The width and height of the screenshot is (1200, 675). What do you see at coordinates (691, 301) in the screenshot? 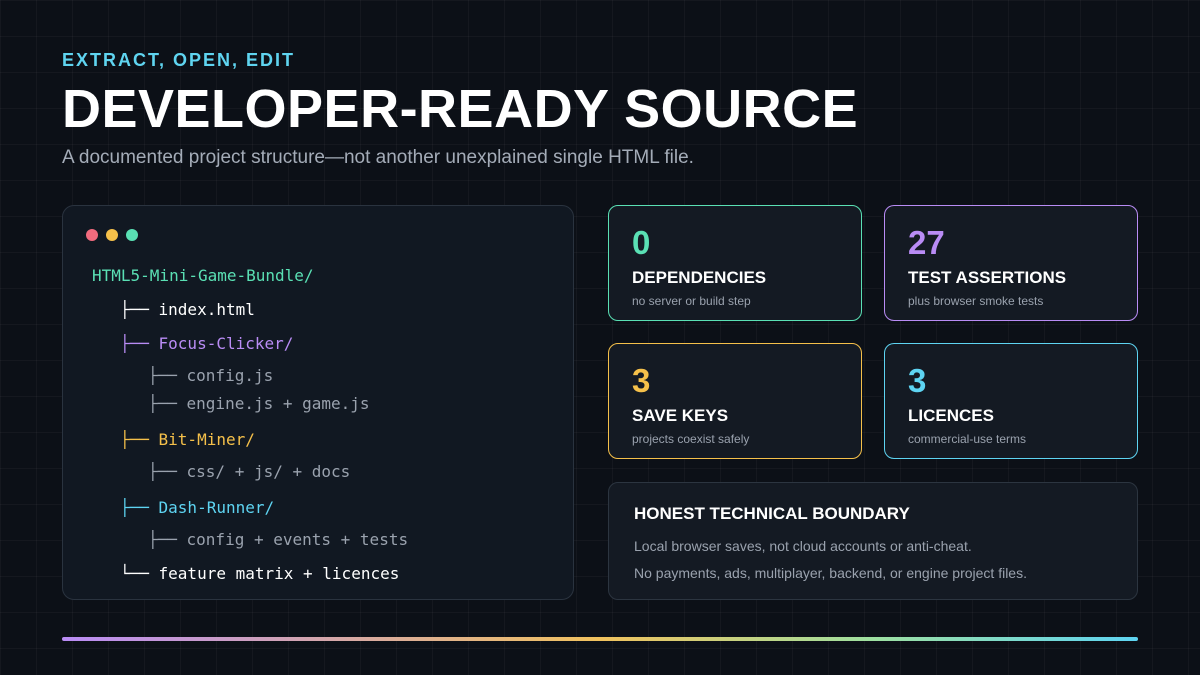
I see `stat-description: no server or build step` at bounding box center [691, 301].